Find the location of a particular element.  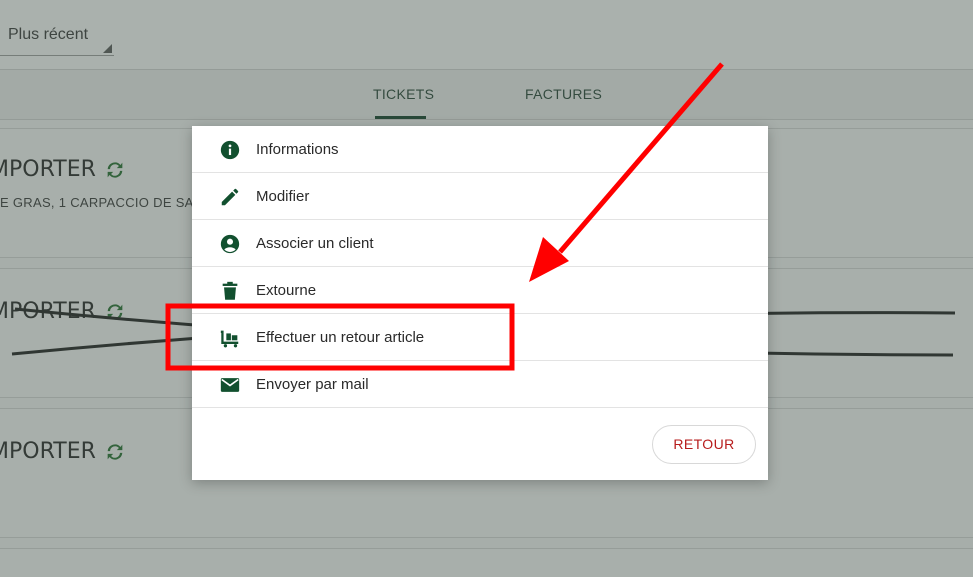

menu-item-informations: Informations is located at coordinates (480, 149).